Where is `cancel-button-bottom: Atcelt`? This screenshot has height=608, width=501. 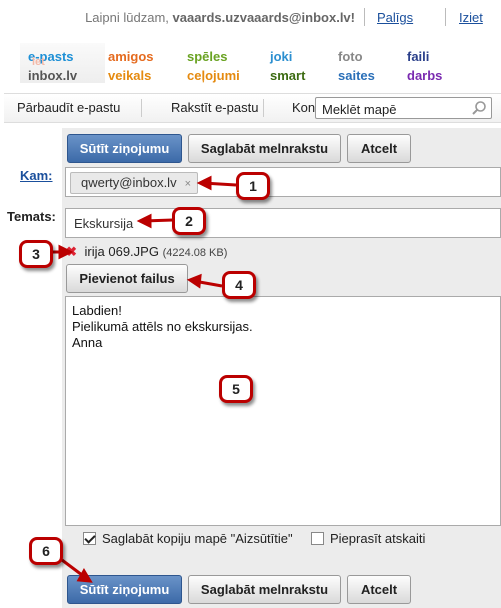 cancel-button-bottom: Atcelt is located at coordinates (379, 589).